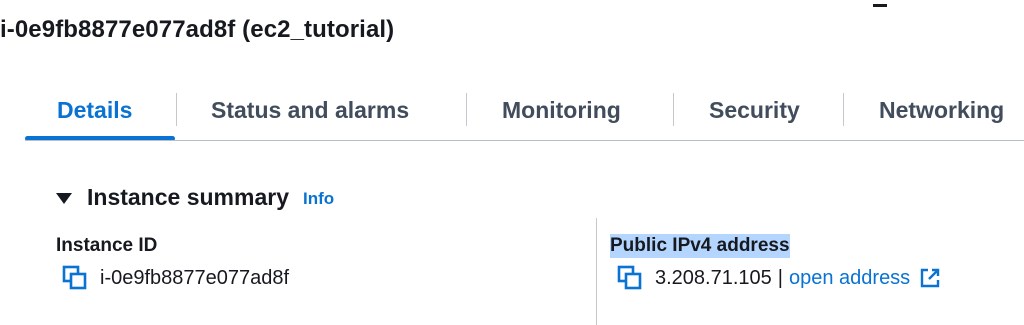 The height and width of the screenshot is (325, 1024). What do you see at coordinates (754, 110) in the screenshot?
I see `tab-security: Security` at bounding box center [754, 110].